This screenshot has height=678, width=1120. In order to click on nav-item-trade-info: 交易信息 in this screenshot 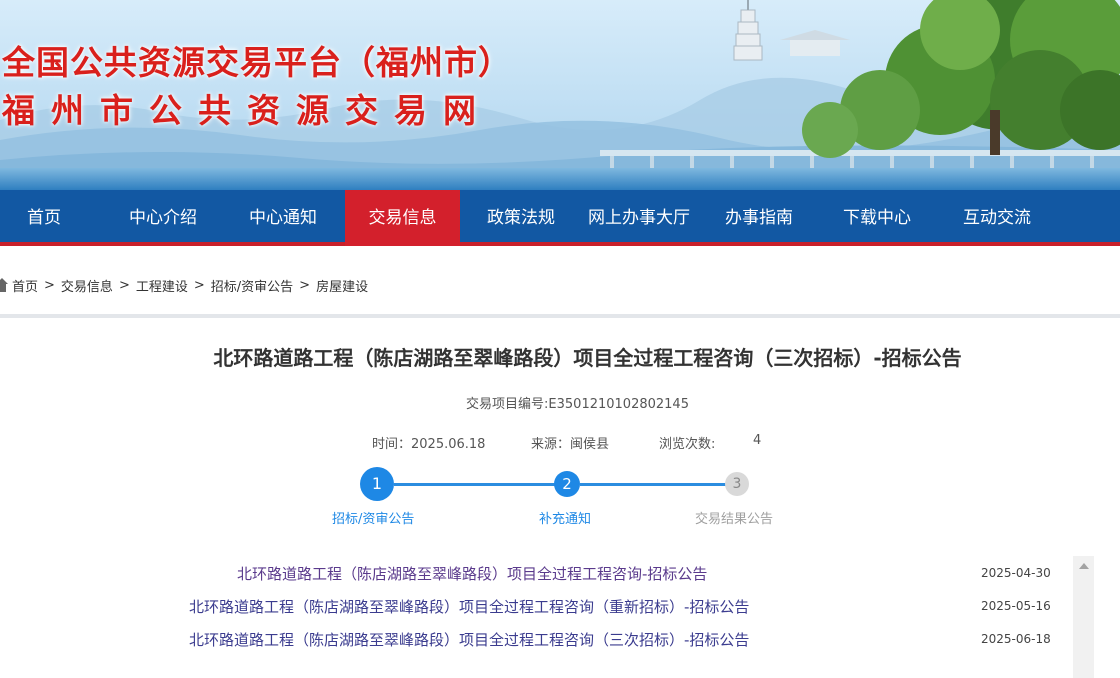, I will do `click(402, 218)`.